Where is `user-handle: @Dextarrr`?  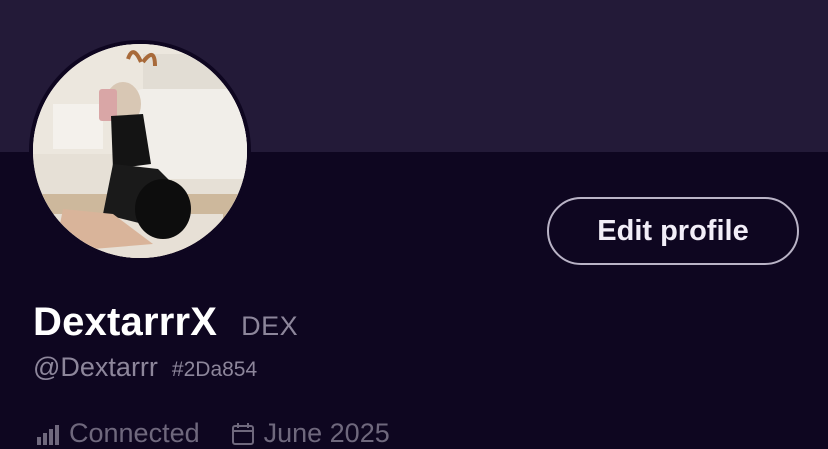 user-handle: @Dextarrr is located at coordinates (95, 367).